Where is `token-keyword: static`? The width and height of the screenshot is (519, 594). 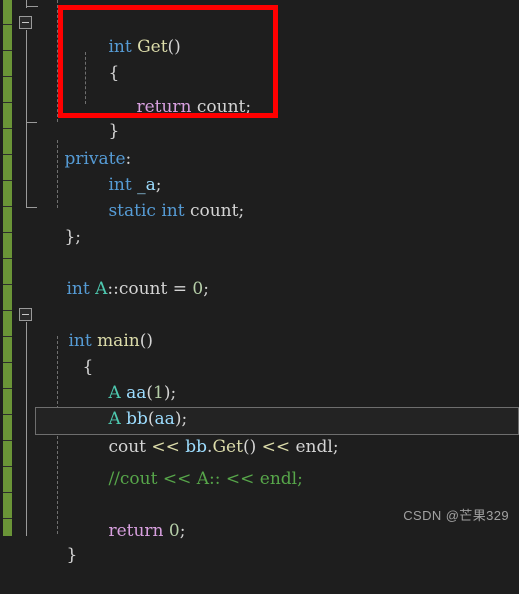
token-keyword: static is located at coordinates (132, 211).